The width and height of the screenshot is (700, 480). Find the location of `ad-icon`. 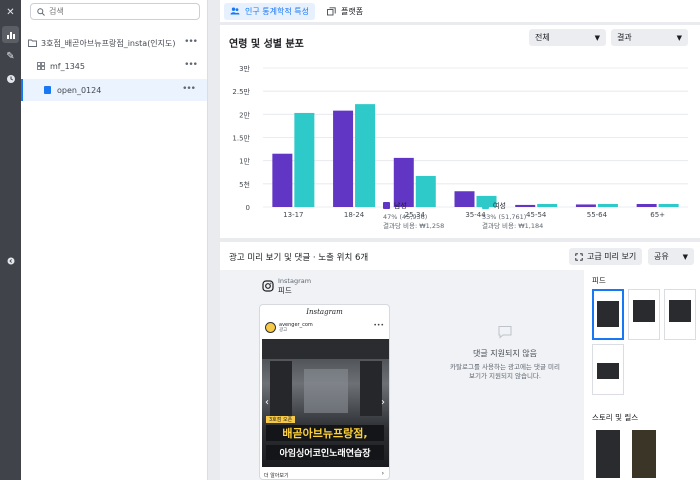

ad-icon is located at coordinates (47, 90).